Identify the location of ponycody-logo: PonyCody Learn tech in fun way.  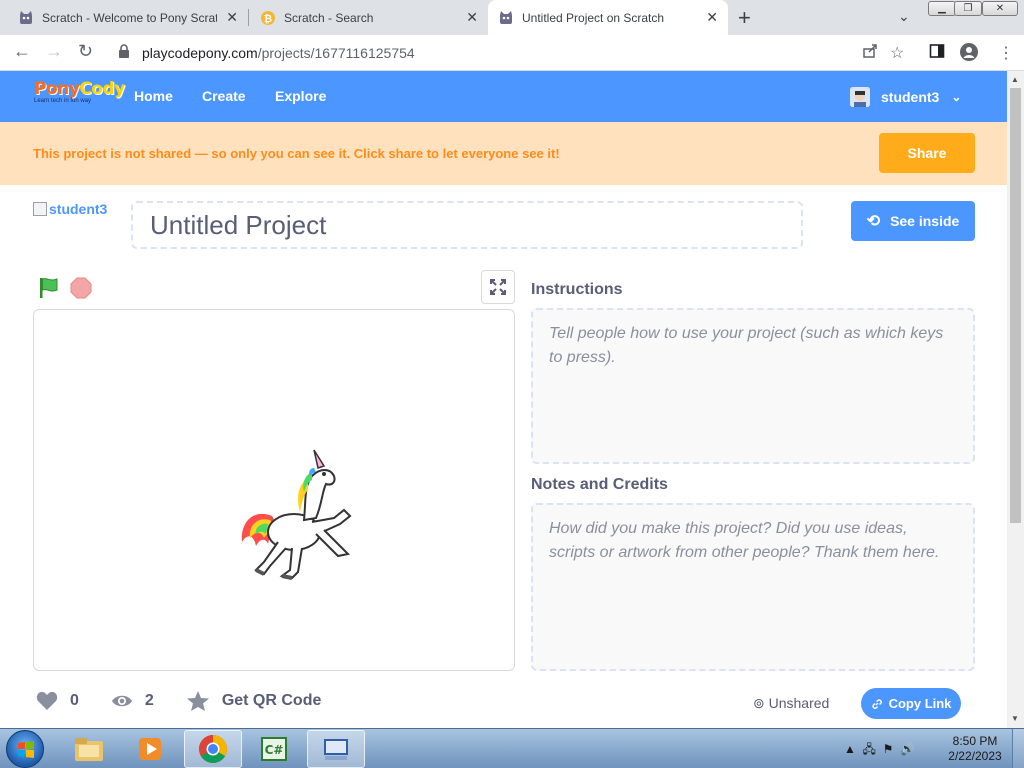
(79, 91).